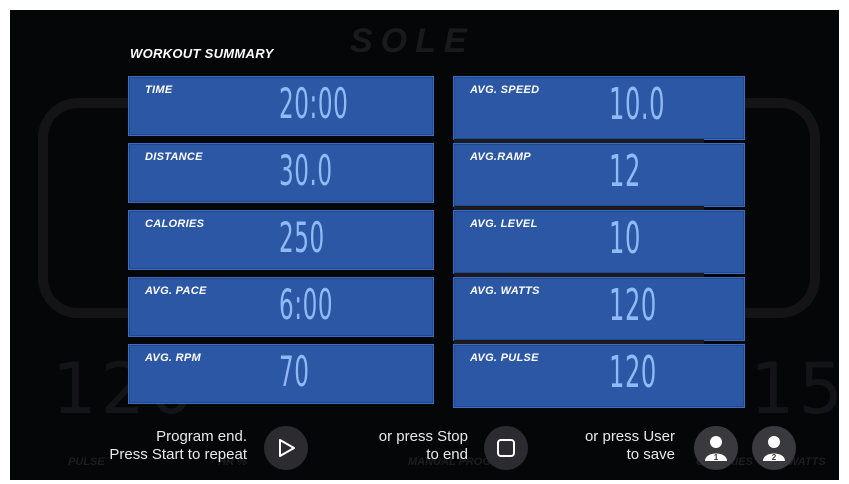 The height and width of the screenshot is (484, 849). I want to click on stat-label: AVG.RAMP, so click(500, 157).